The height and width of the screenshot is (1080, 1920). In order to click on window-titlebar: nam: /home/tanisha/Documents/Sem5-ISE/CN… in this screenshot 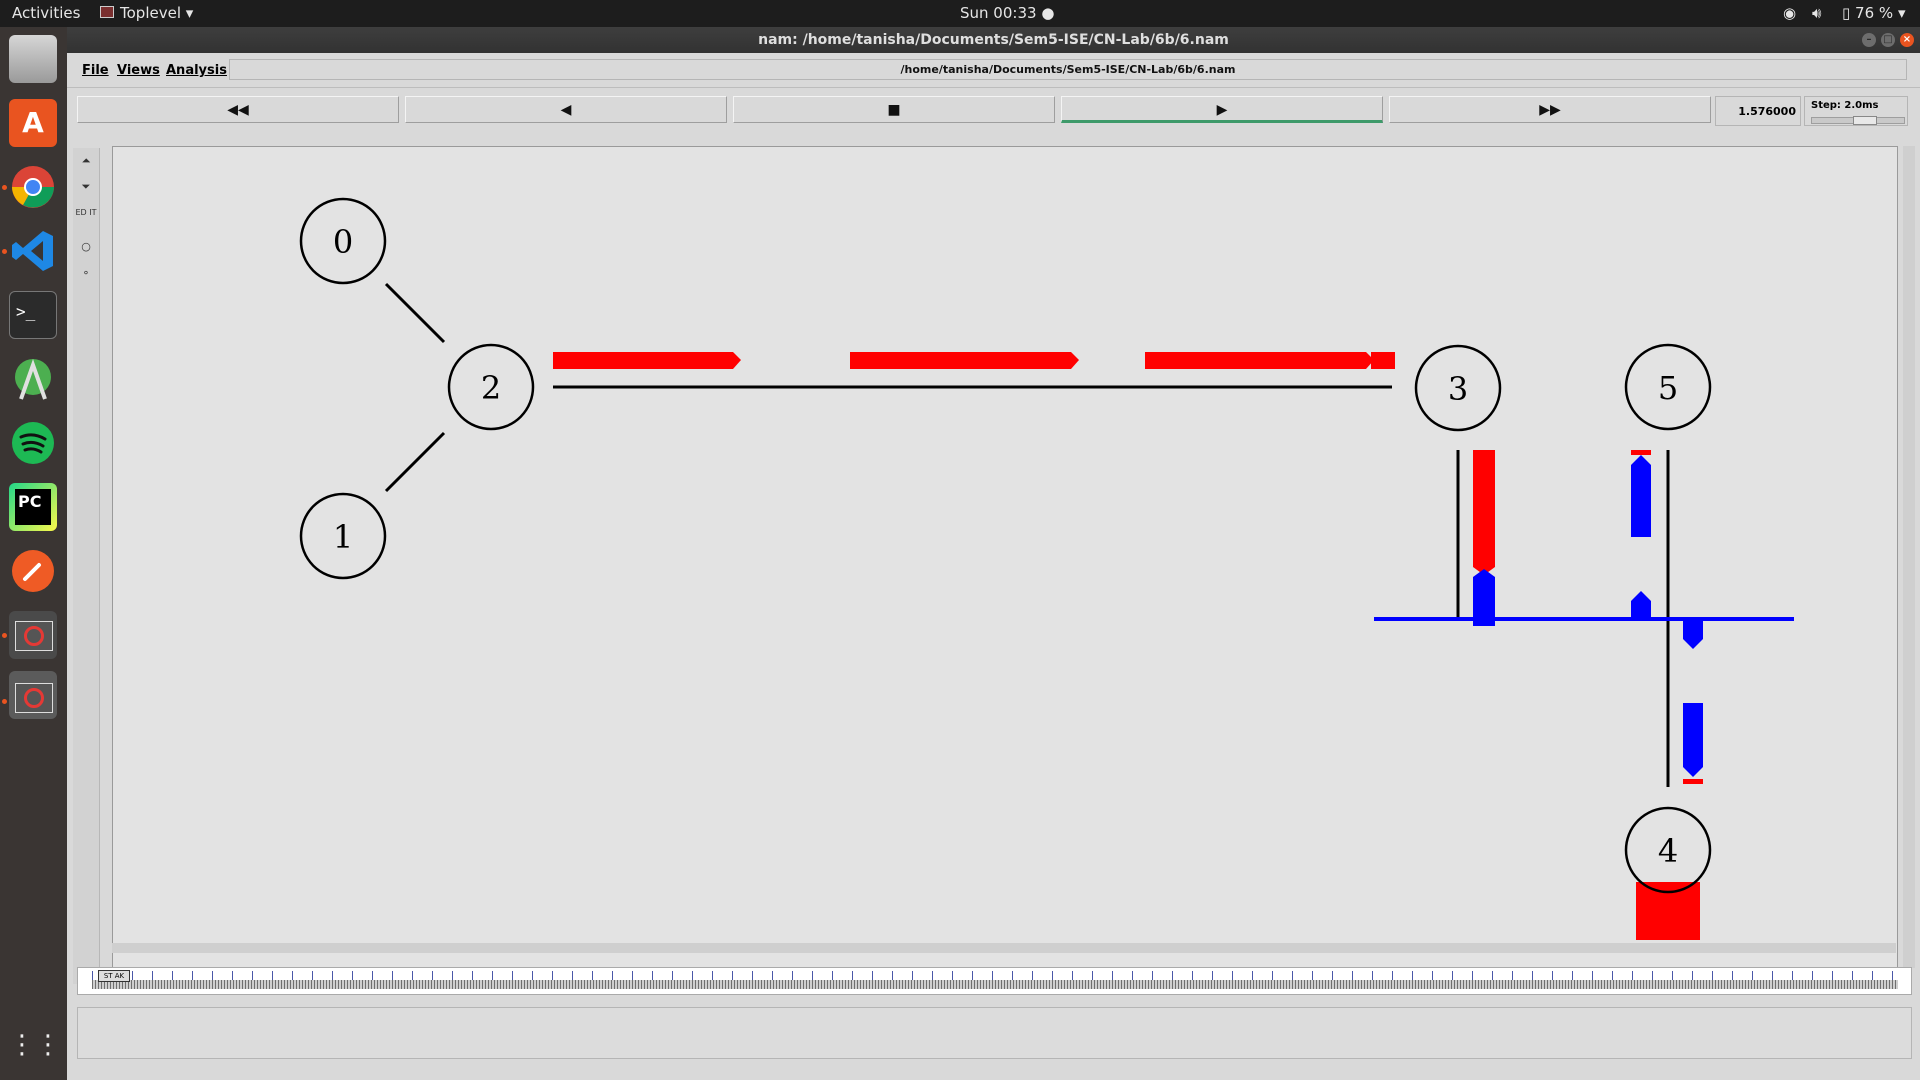, I will do `click(993, 40)`.